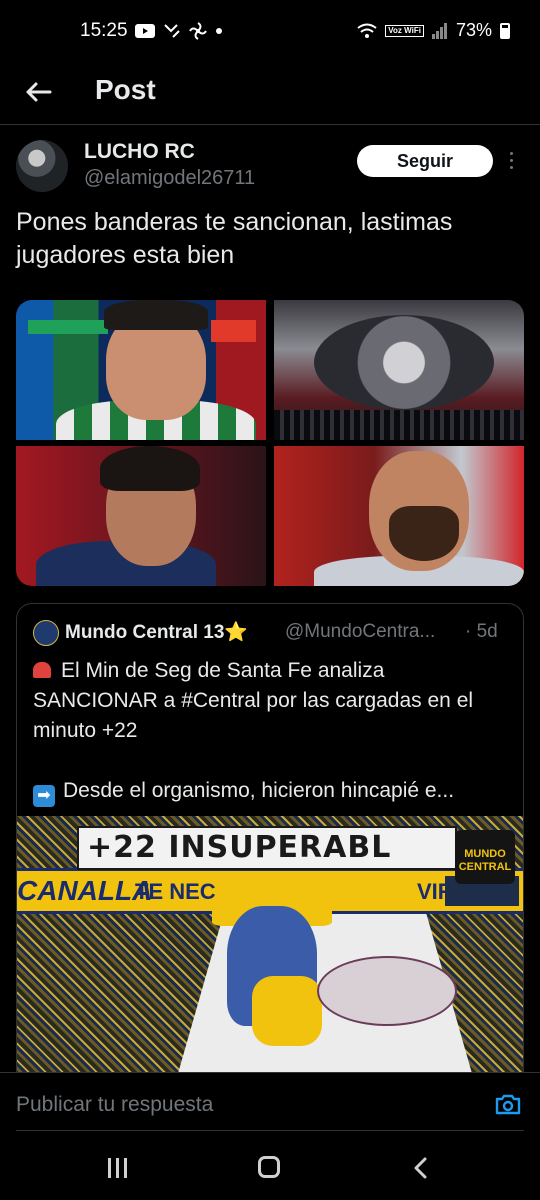 Image resolution: width=540 pixels, height=1200 pixels. Describe the element at coordinates (508, 1104) in the screenshot. I see `camera-icon` at that location.